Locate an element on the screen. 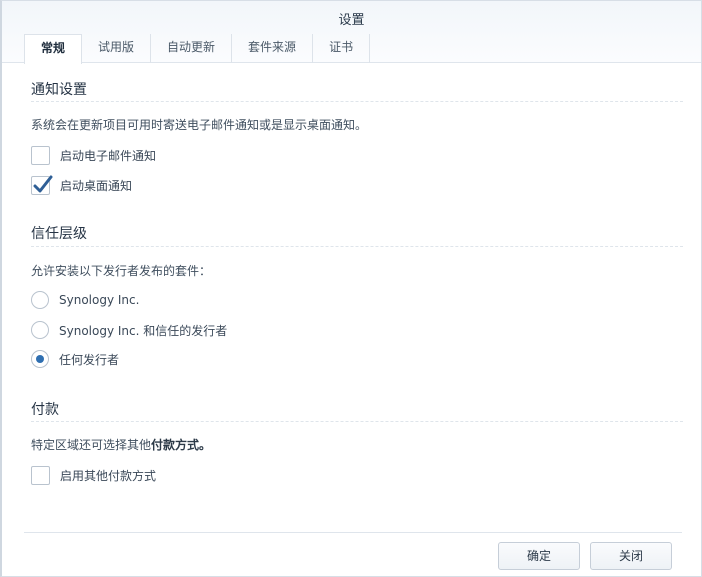 Image resolution: width=702 pixels, height=577 pixels. email-notification-checkbox is located at coordinates (40, 155).